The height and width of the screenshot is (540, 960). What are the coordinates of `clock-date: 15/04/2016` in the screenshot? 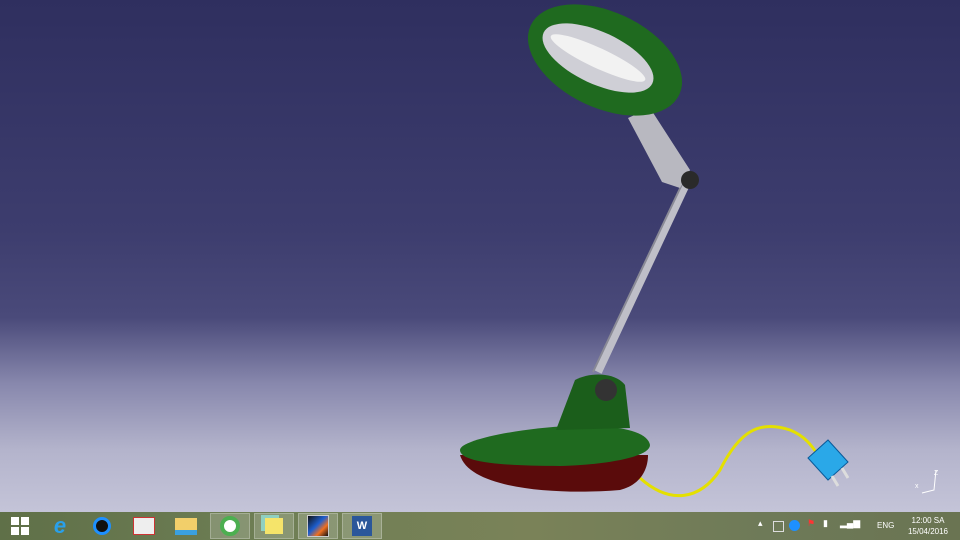 It's located at (927, 531).